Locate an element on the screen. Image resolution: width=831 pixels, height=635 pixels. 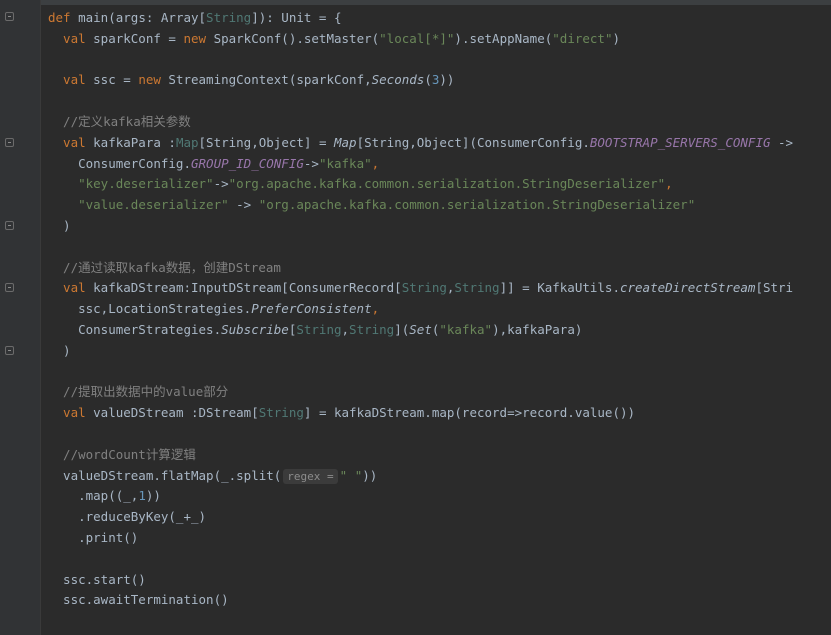
token: "value.deserializer" is located at coordinates (153, 205).